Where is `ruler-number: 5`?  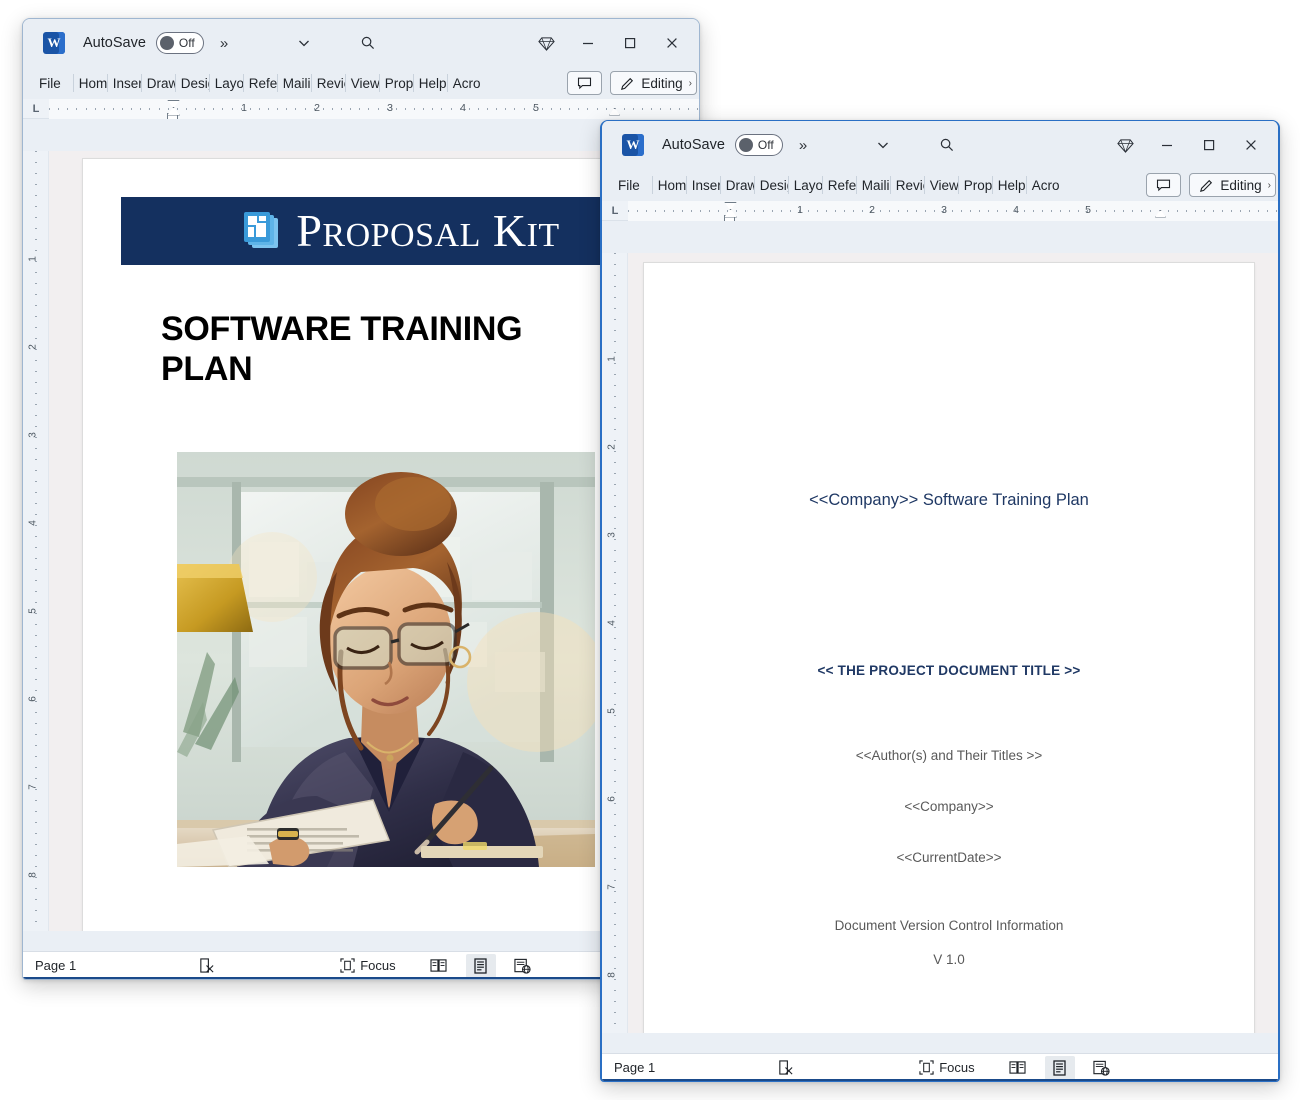 ruler-number: 5 is located at coordinates (33, 611).